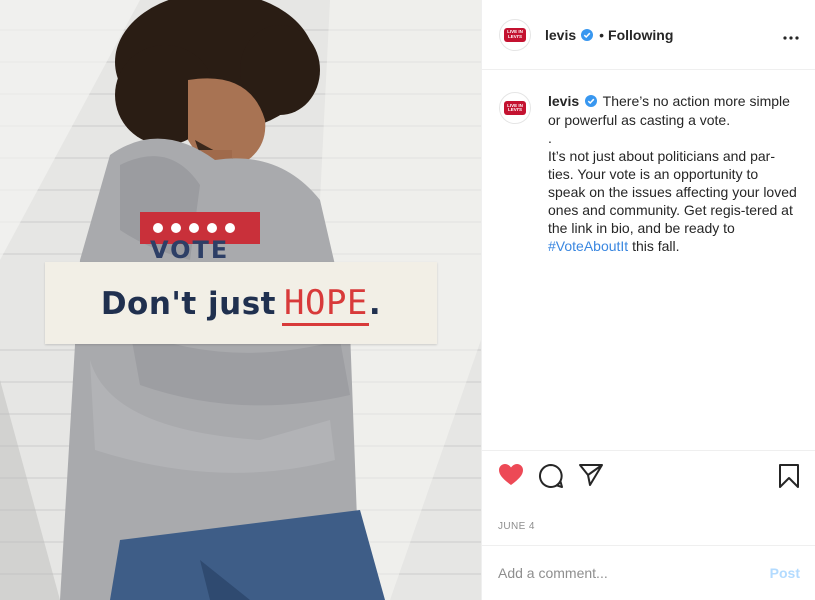 This screenshot has width=815, height=600. What do you see at coordinates (511, 477) in the screenshot?
I see `heart-filled-icon` at bounding box center [511, 477].